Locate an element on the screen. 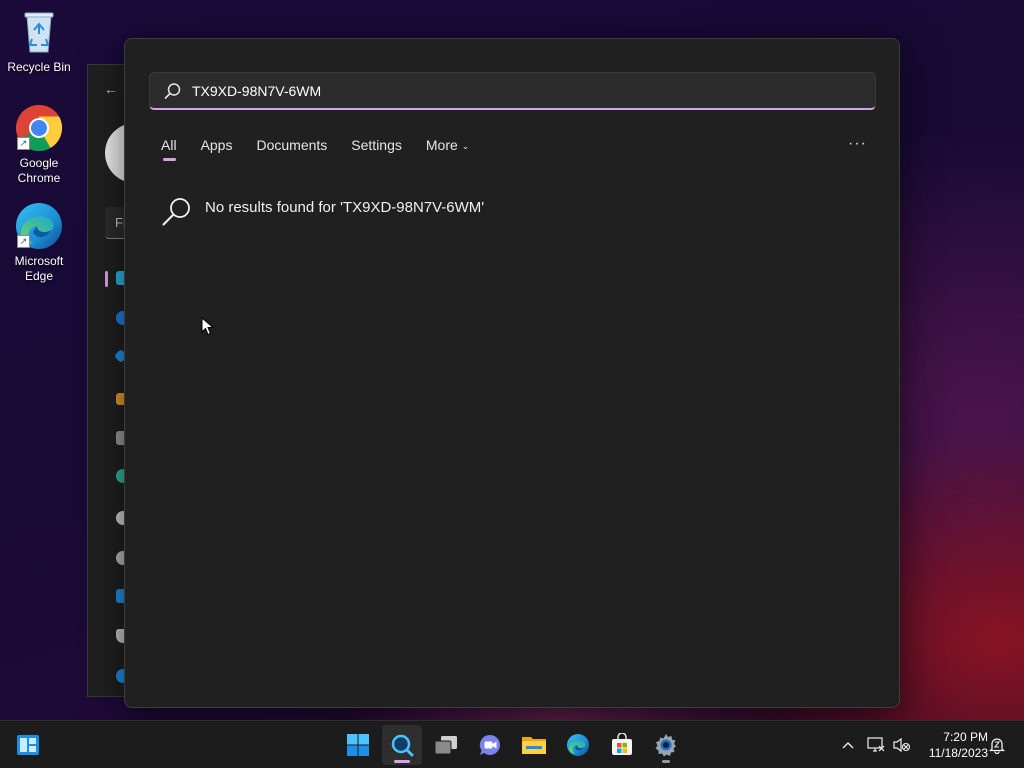  no-results-message: No results found for 'TX9XD-98N7V-6WM' is located at coordinates (345, 207).